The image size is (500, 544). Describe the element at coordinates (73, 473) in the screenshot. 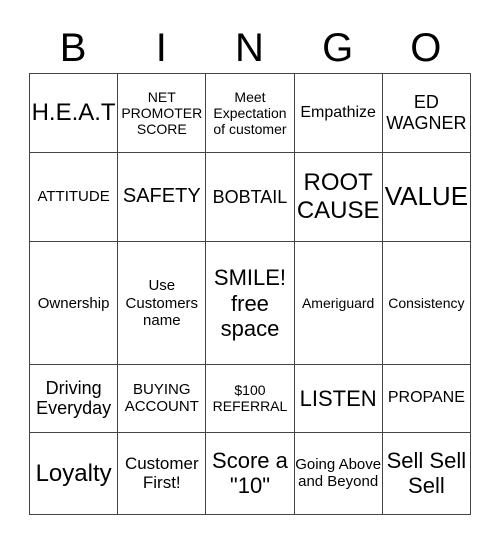

I see `bingo-cell: Loyalty` at that location.